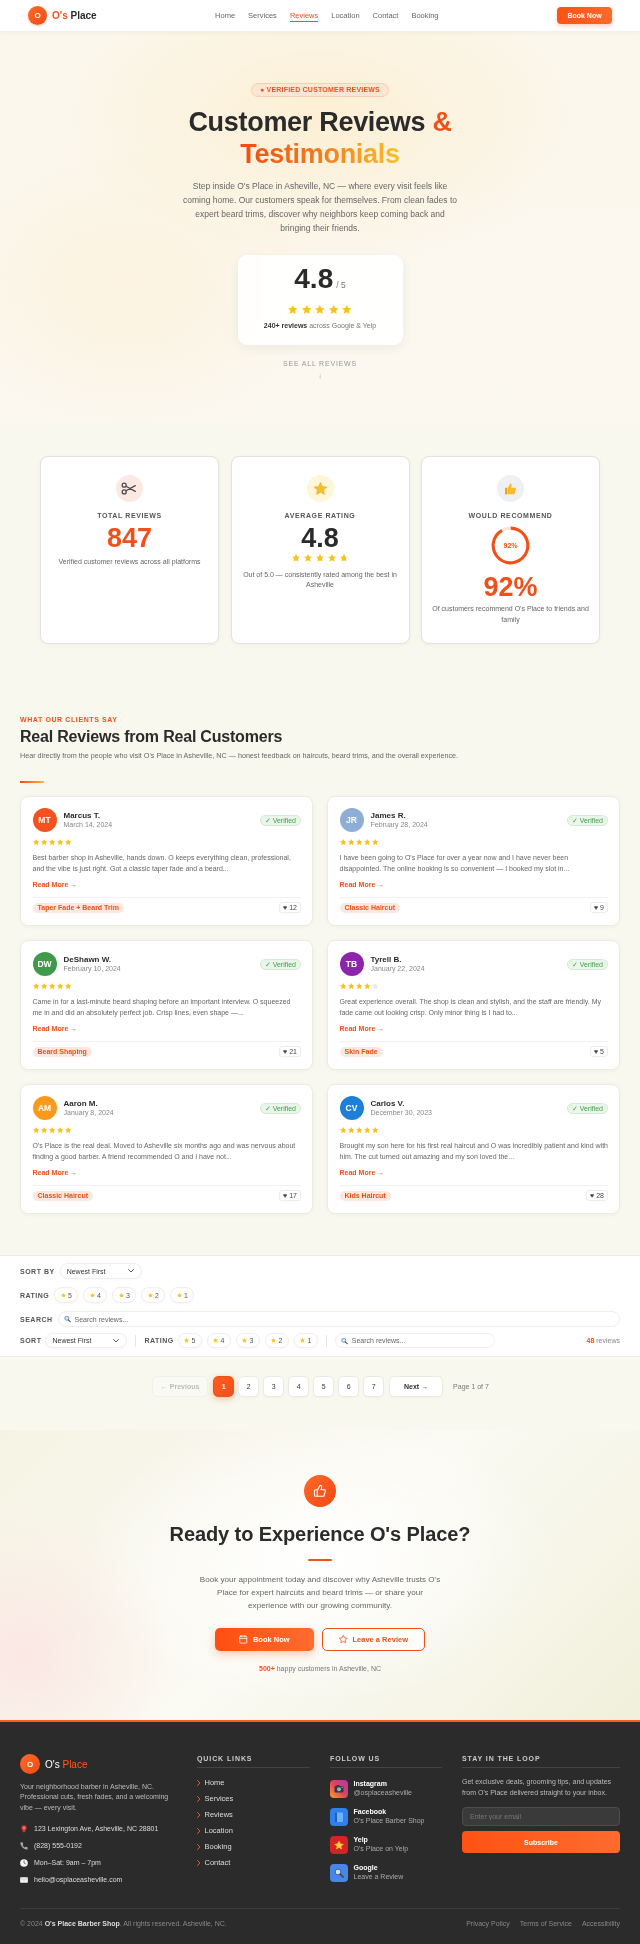 The width and height of the screenshot is (640, 1944). I want to click on reviewer-name: Carlos V., so click(388, 1104).